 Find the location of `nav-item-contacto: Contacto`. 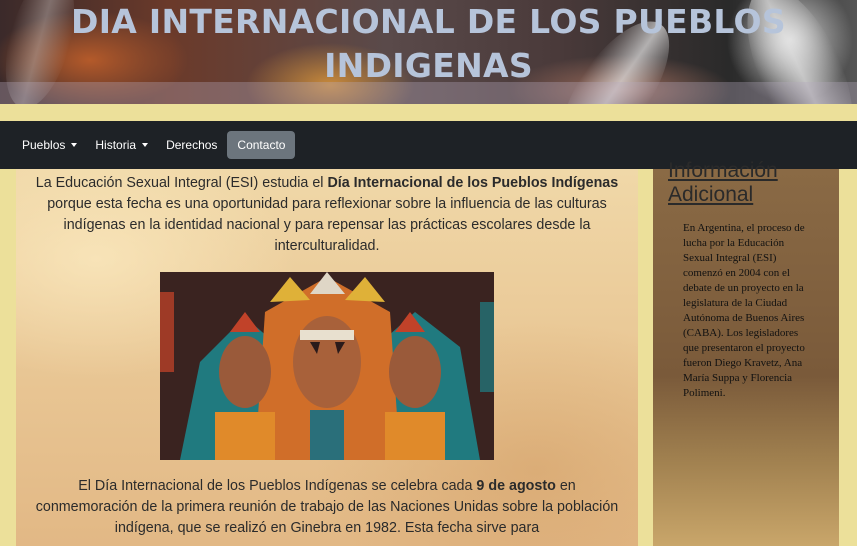

nav-item-contacto: Contacto is located at coordinates (261, 145).